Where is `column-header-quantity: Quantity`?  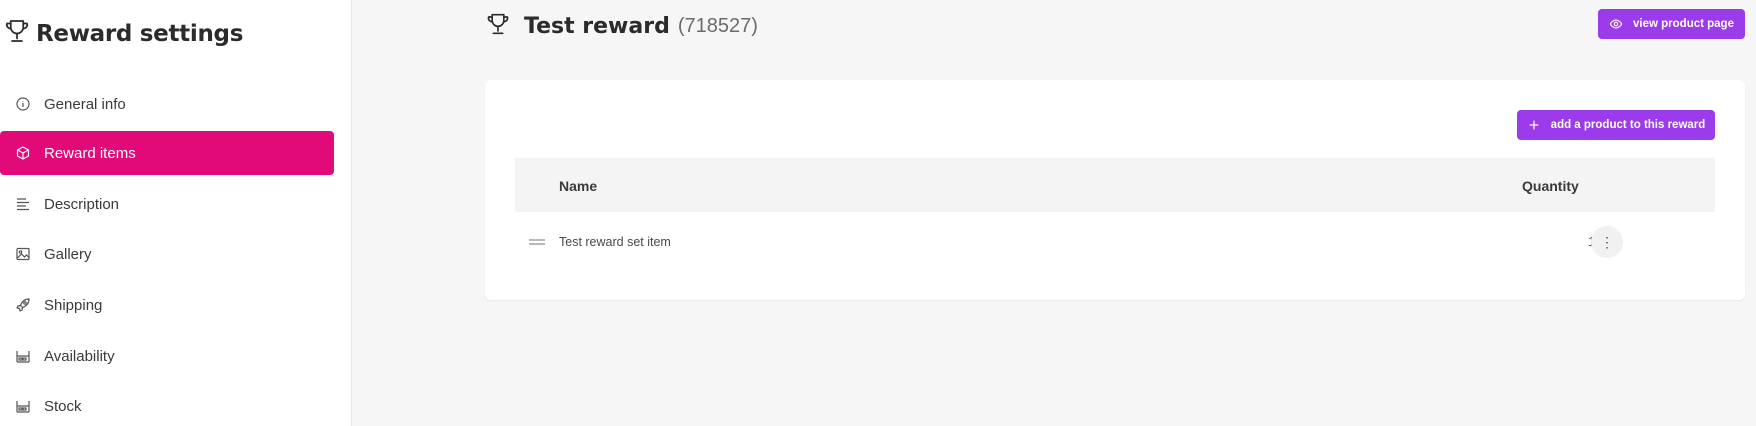
column-header-quantity: Quantity is located at coordinates (1550, 186).